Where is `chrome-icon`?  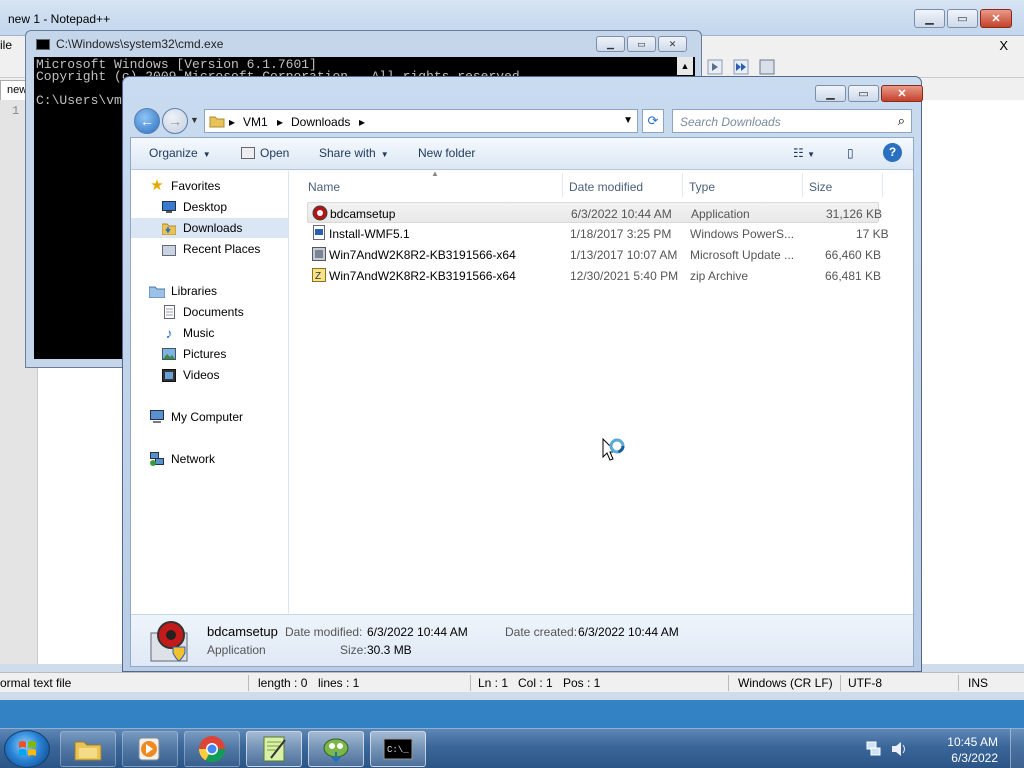 chrome-icon is located at coordinates (212, 749).